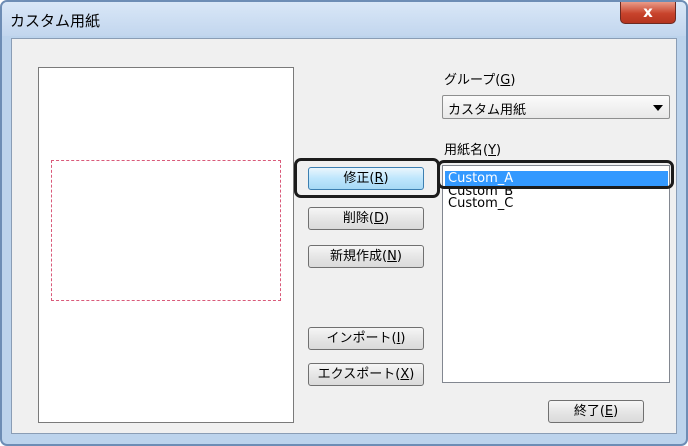 The height and width of the screenshot is (446, 688). What do you see at coordinates (366, 338) in the screenshot?
I see `import-button: インポート(I)` at bounding box center [366, 338].